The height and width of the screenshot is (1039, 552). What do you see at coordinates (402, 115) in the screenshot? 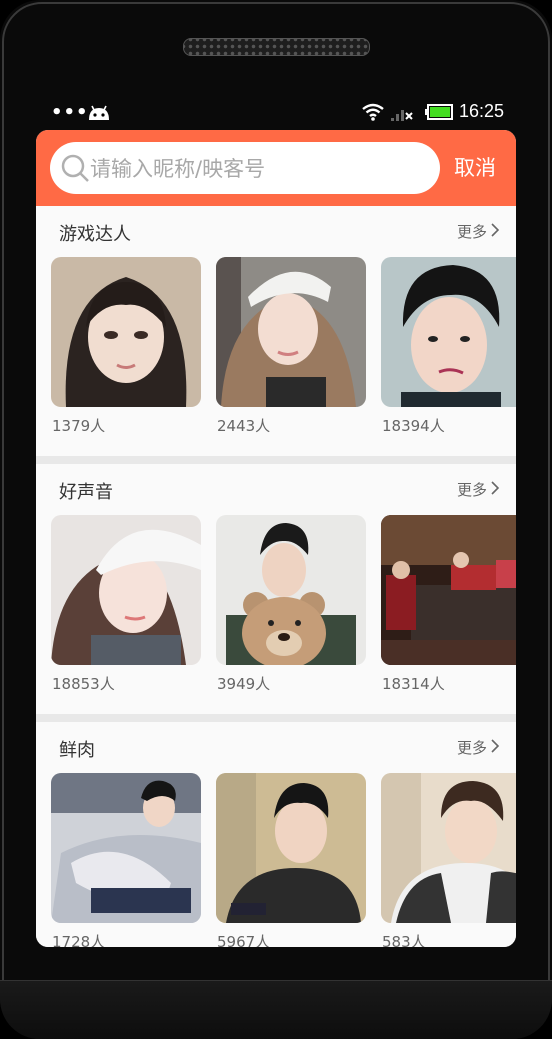
I see `signal-icon` at bounding box center [402, 115].